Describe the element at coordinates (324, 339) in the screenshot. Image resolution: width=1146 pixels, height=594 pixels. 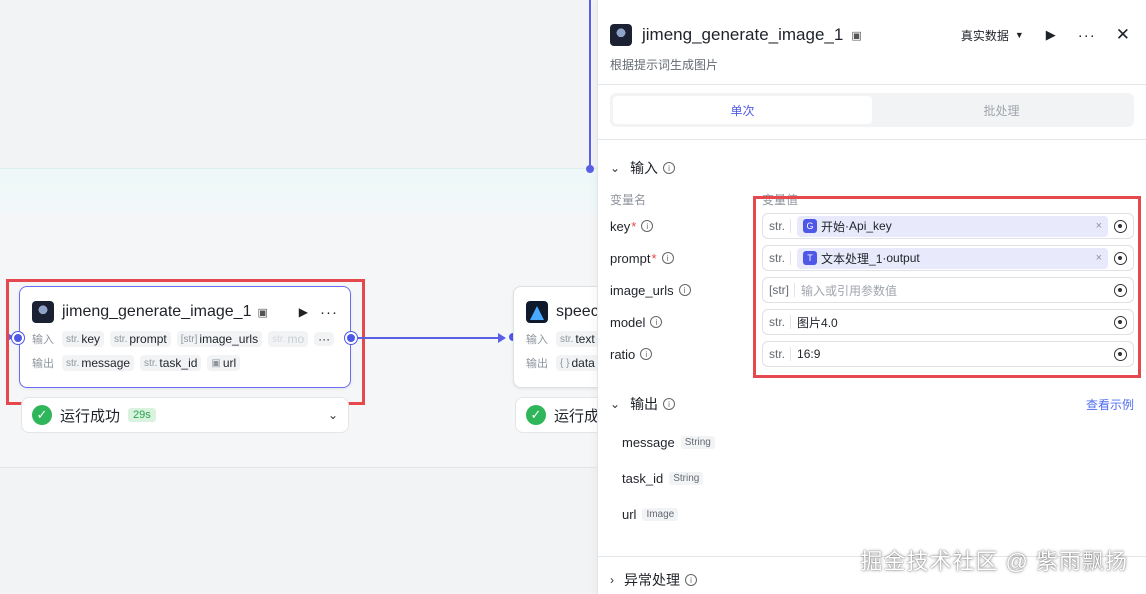
I see `inputs-more-button: ···` at that location.